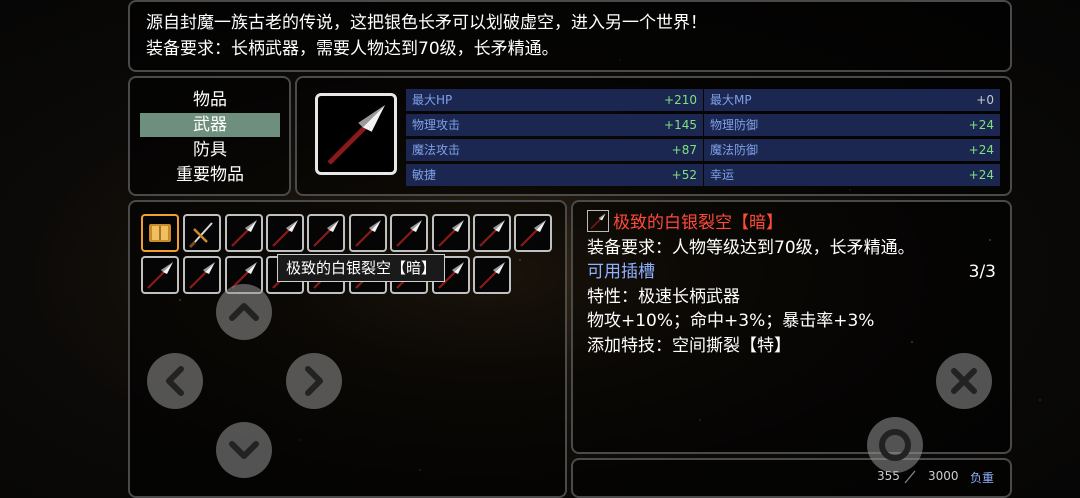 The width and height of the screenshot is (1080, 498). Describe the element at coordinates (731, 100) in the screenshot. I see `stat-label: 最大MP` at that location.